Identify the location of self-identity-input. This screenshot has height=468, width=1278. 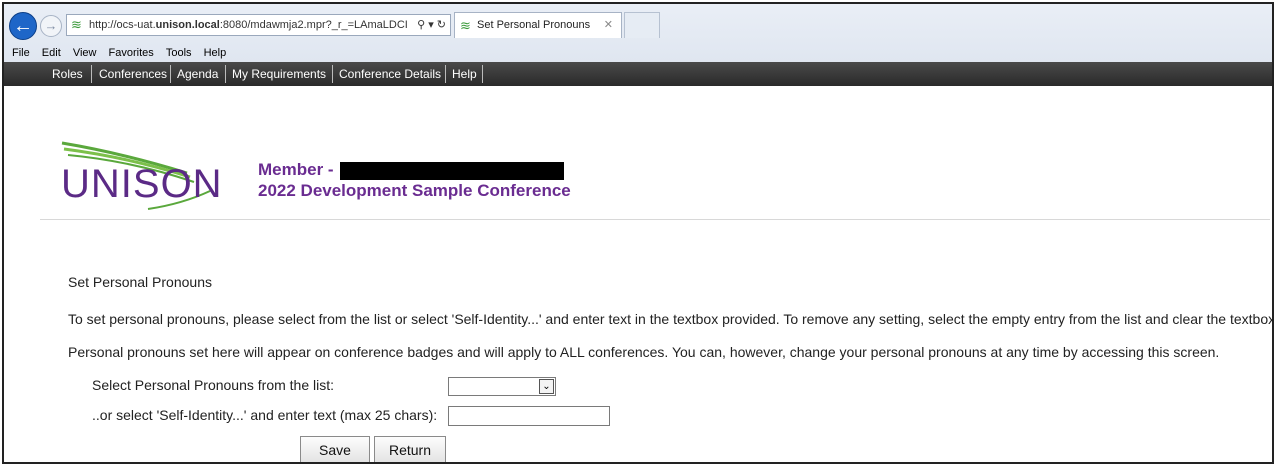
(529, 416).